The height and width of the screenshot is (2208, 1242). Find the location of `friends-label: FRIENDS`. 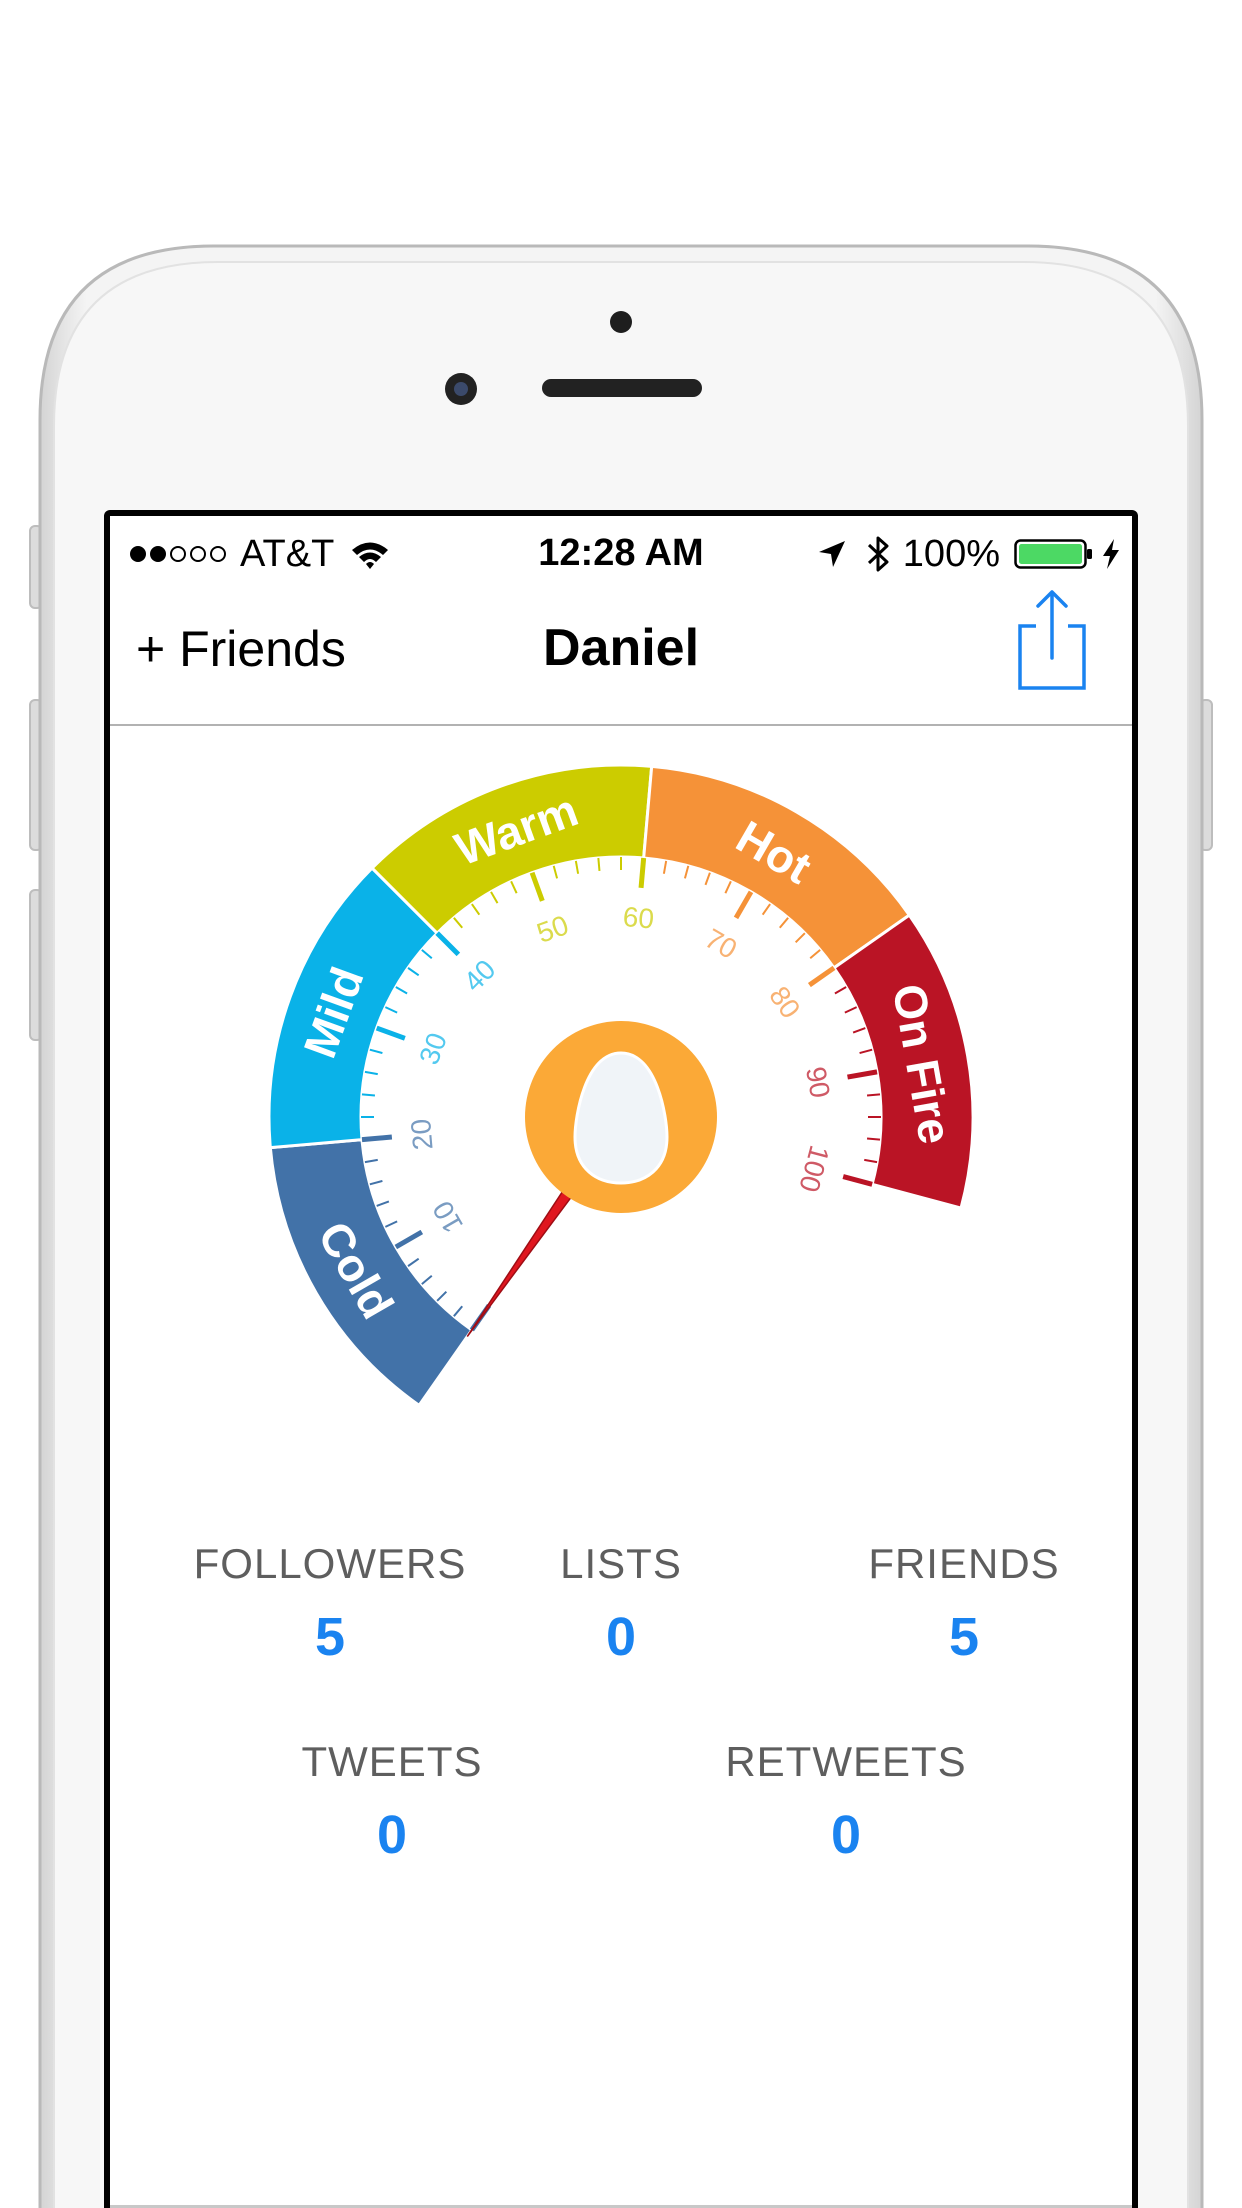

friends-label: FRIENDS is located at coordinates (964, 1563).